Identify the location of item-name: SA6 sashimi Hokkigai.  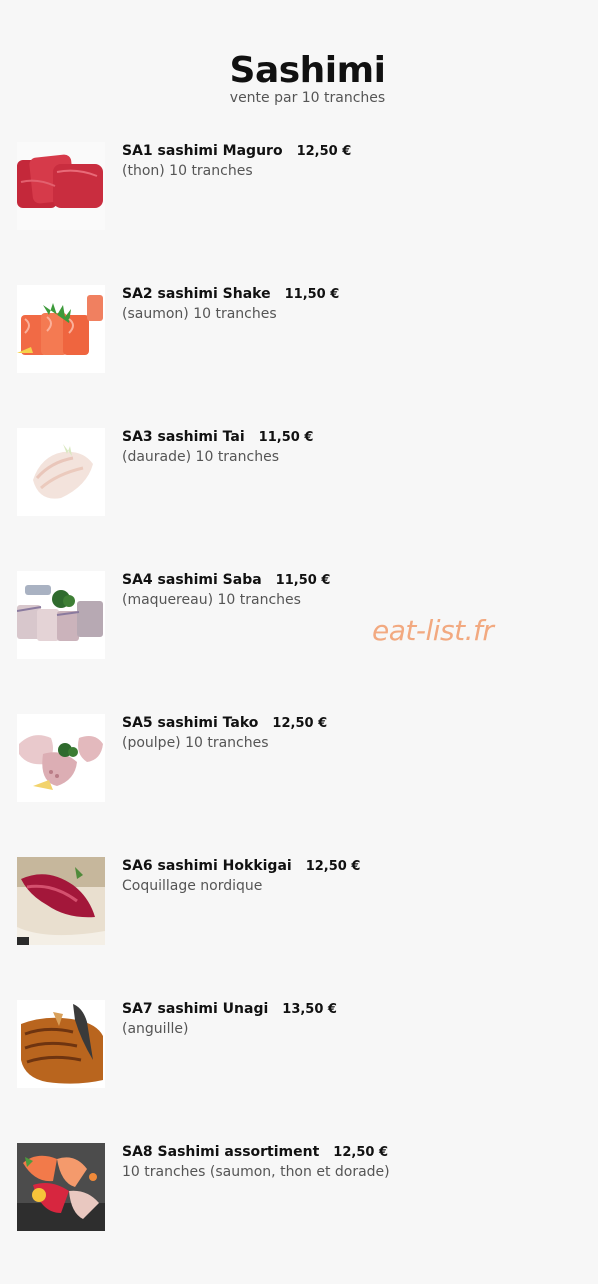
(207, 866).